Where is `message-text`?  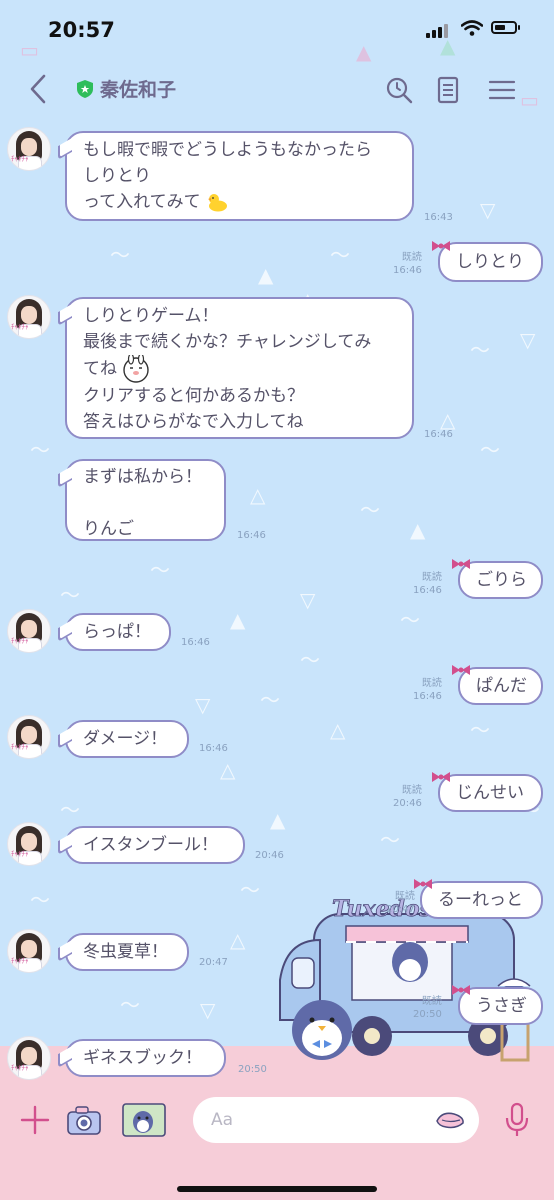 message-text is located at coordinates (145, 503).